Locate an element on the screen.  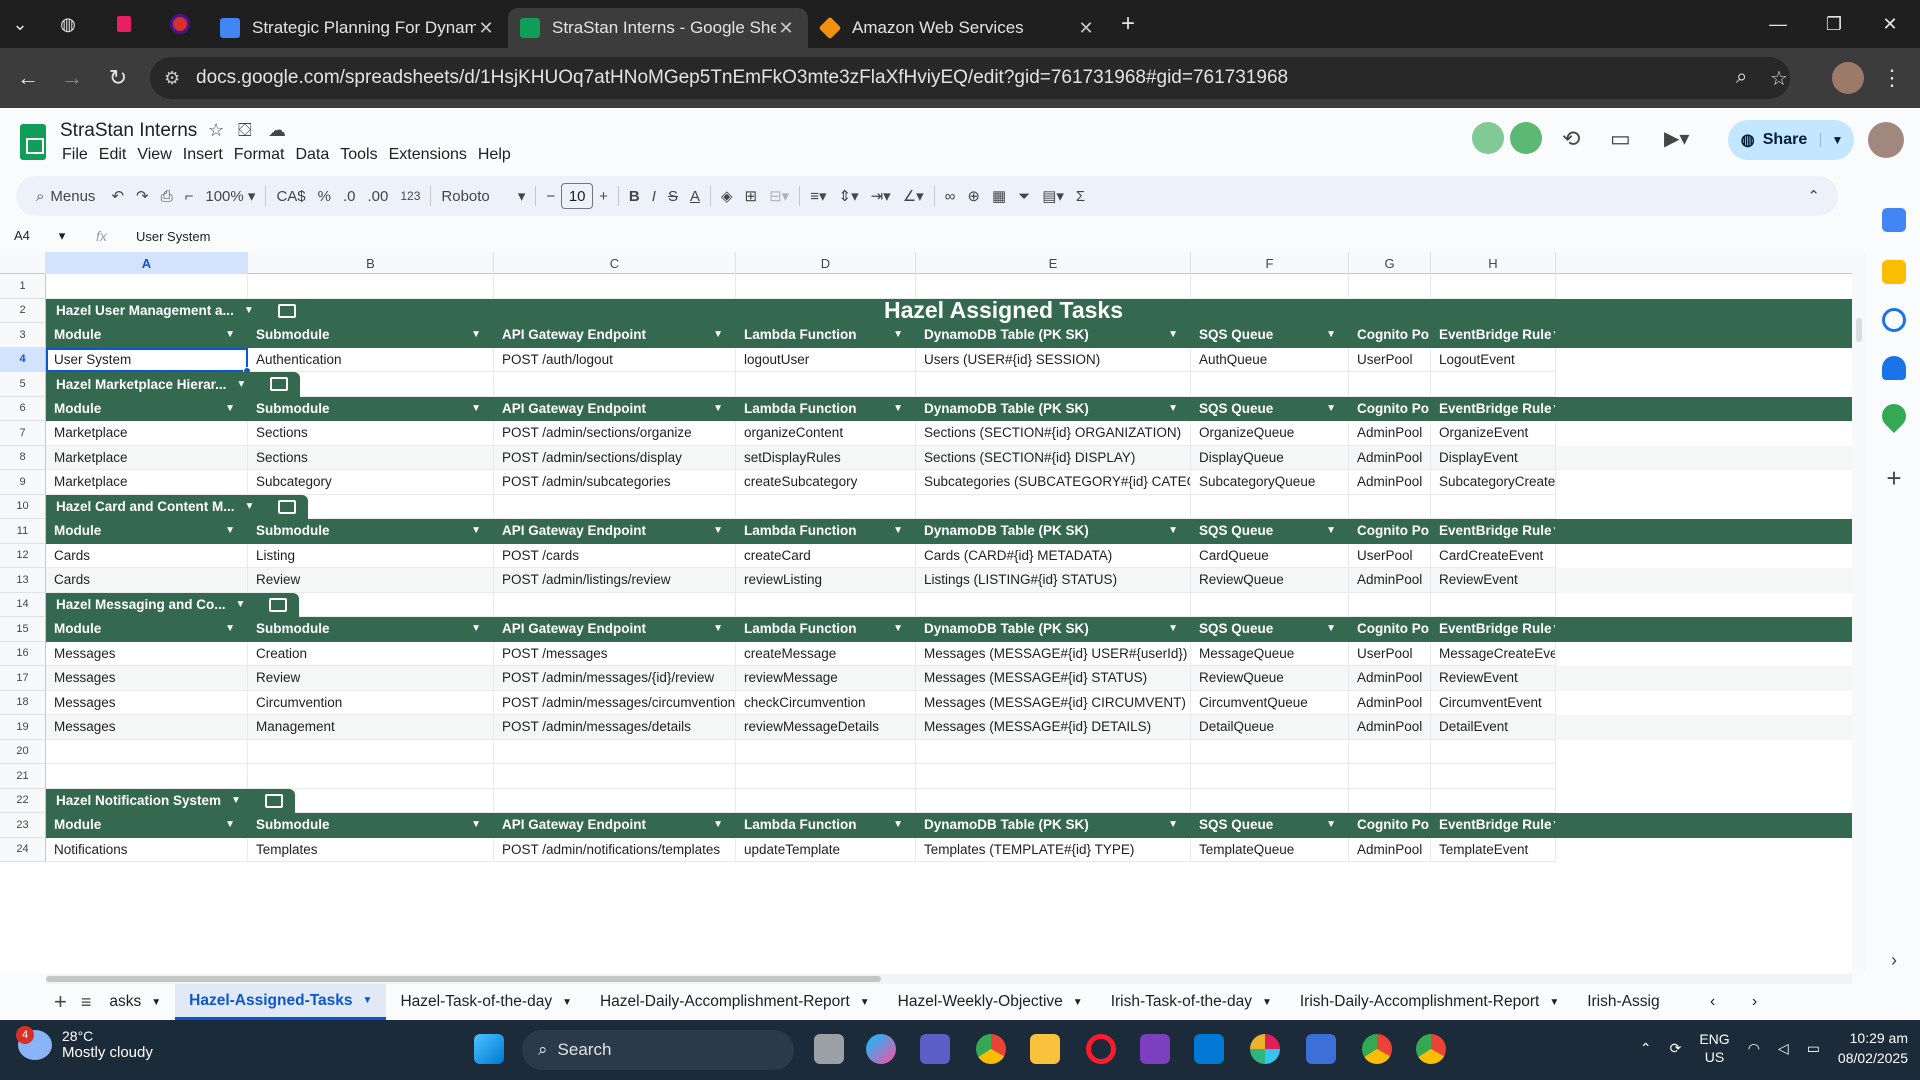
bold-button: B is located at coordinates (634, 196).